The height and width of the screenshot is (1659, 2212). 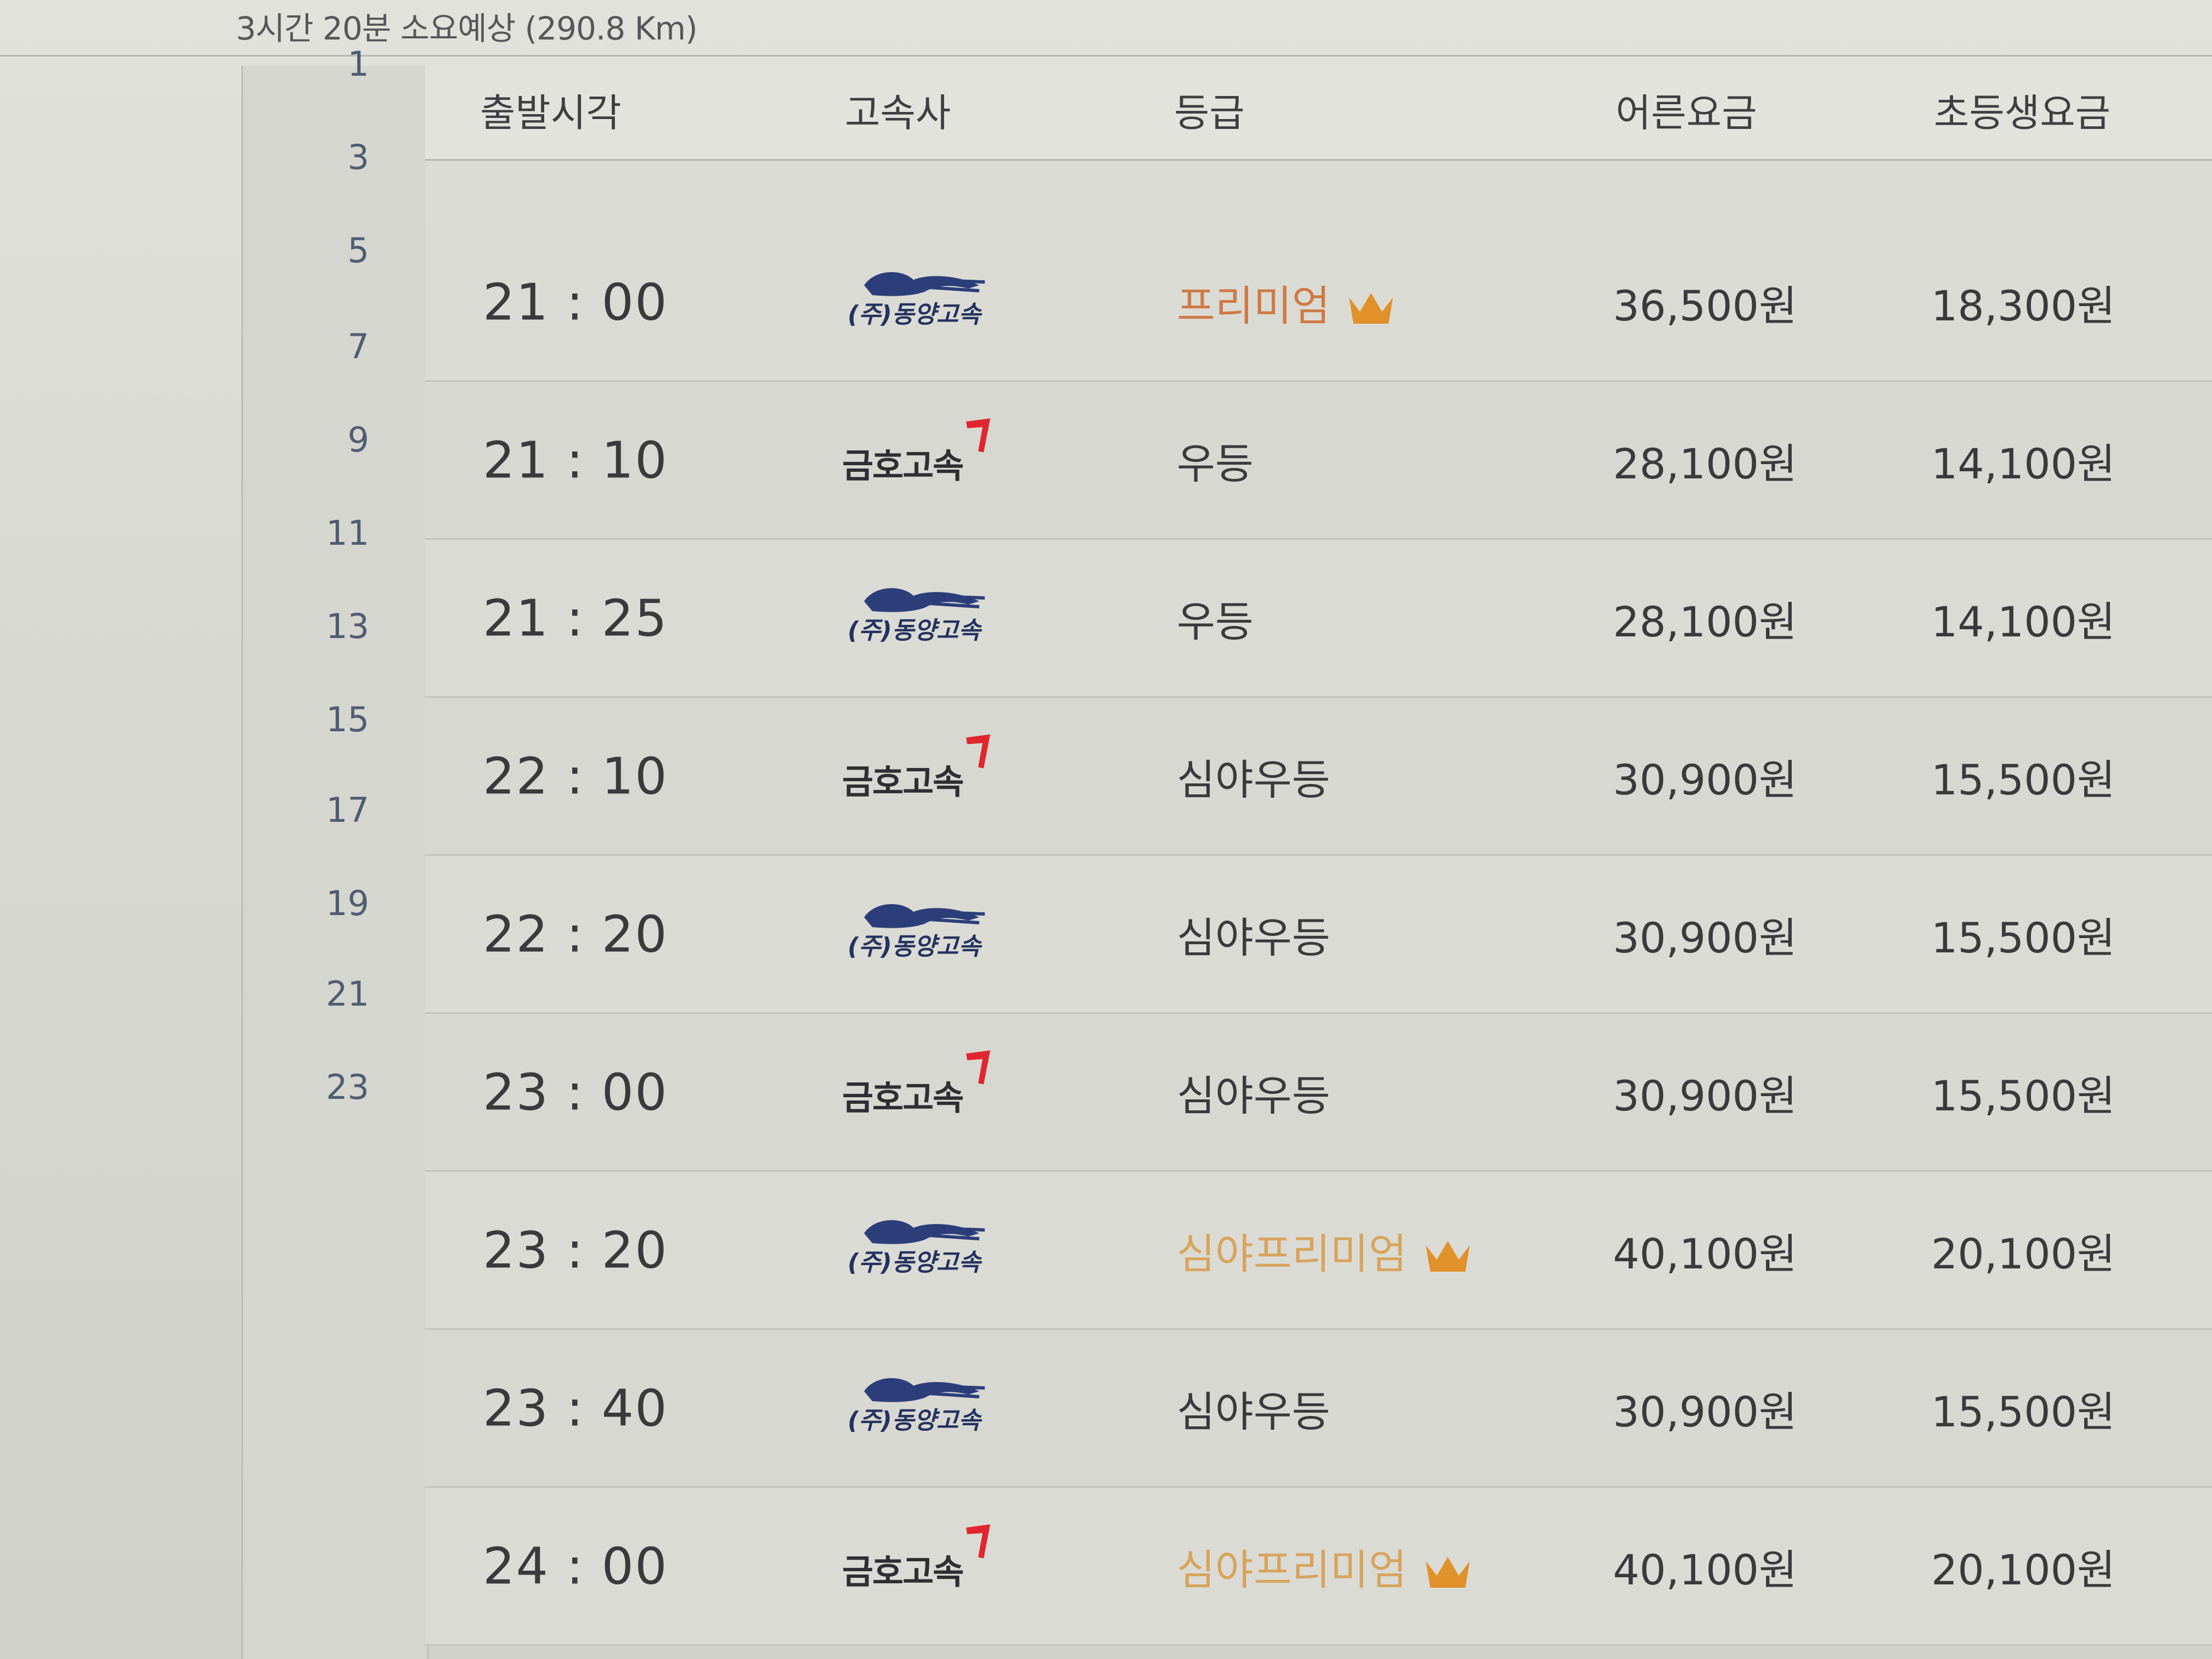 What do you see at coordinates (2022, 113) in the screenshot?
I see `header-child-fare: 초등생요금` at bounding box center [2022, 113].